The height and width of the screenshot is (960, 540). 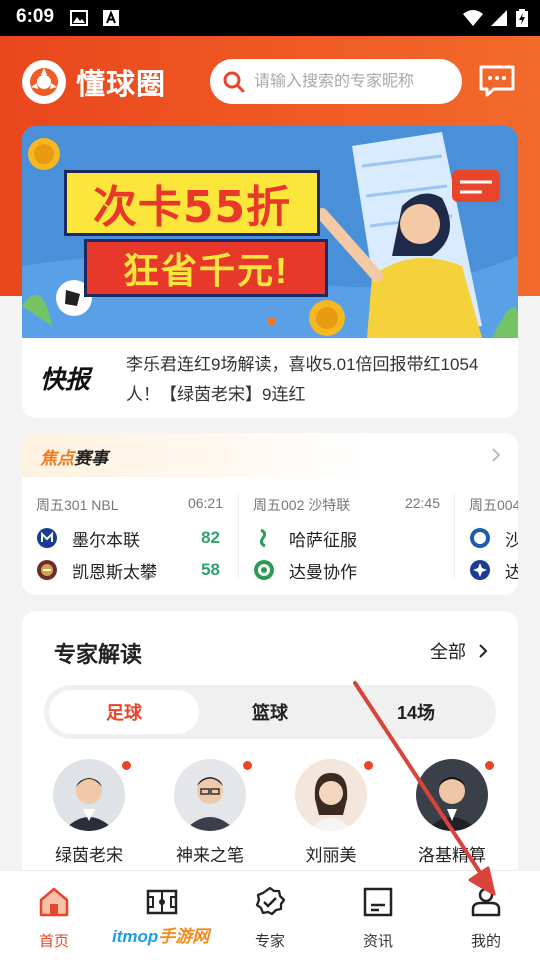 I want to click on away-team: 凯恩斯太攀 58, so click(x=136, y=570).